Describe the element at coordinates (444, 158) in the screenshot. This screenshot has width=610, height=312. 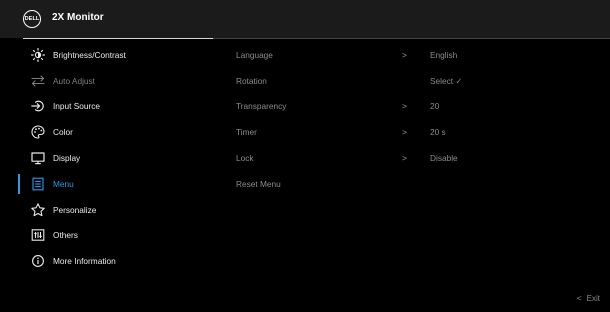
I see `submenu-item-value: Disable` at that location.